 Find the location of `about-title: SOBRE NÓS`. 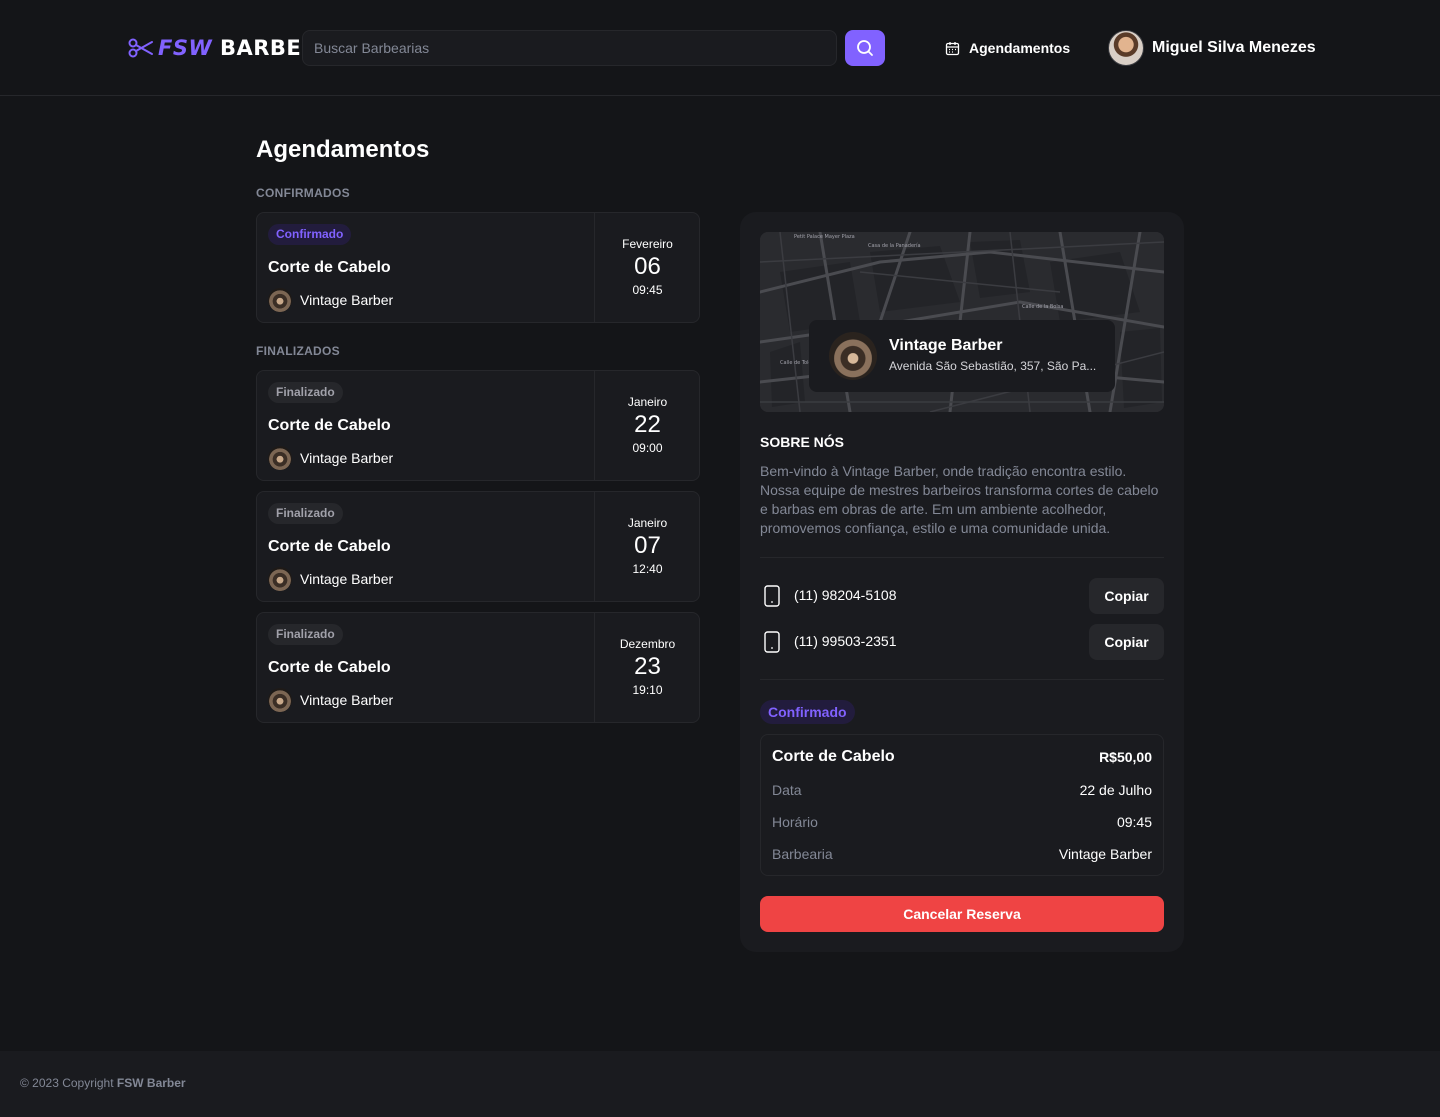

about-title: SOBRE NÓS is located at coordinates (802, 442).